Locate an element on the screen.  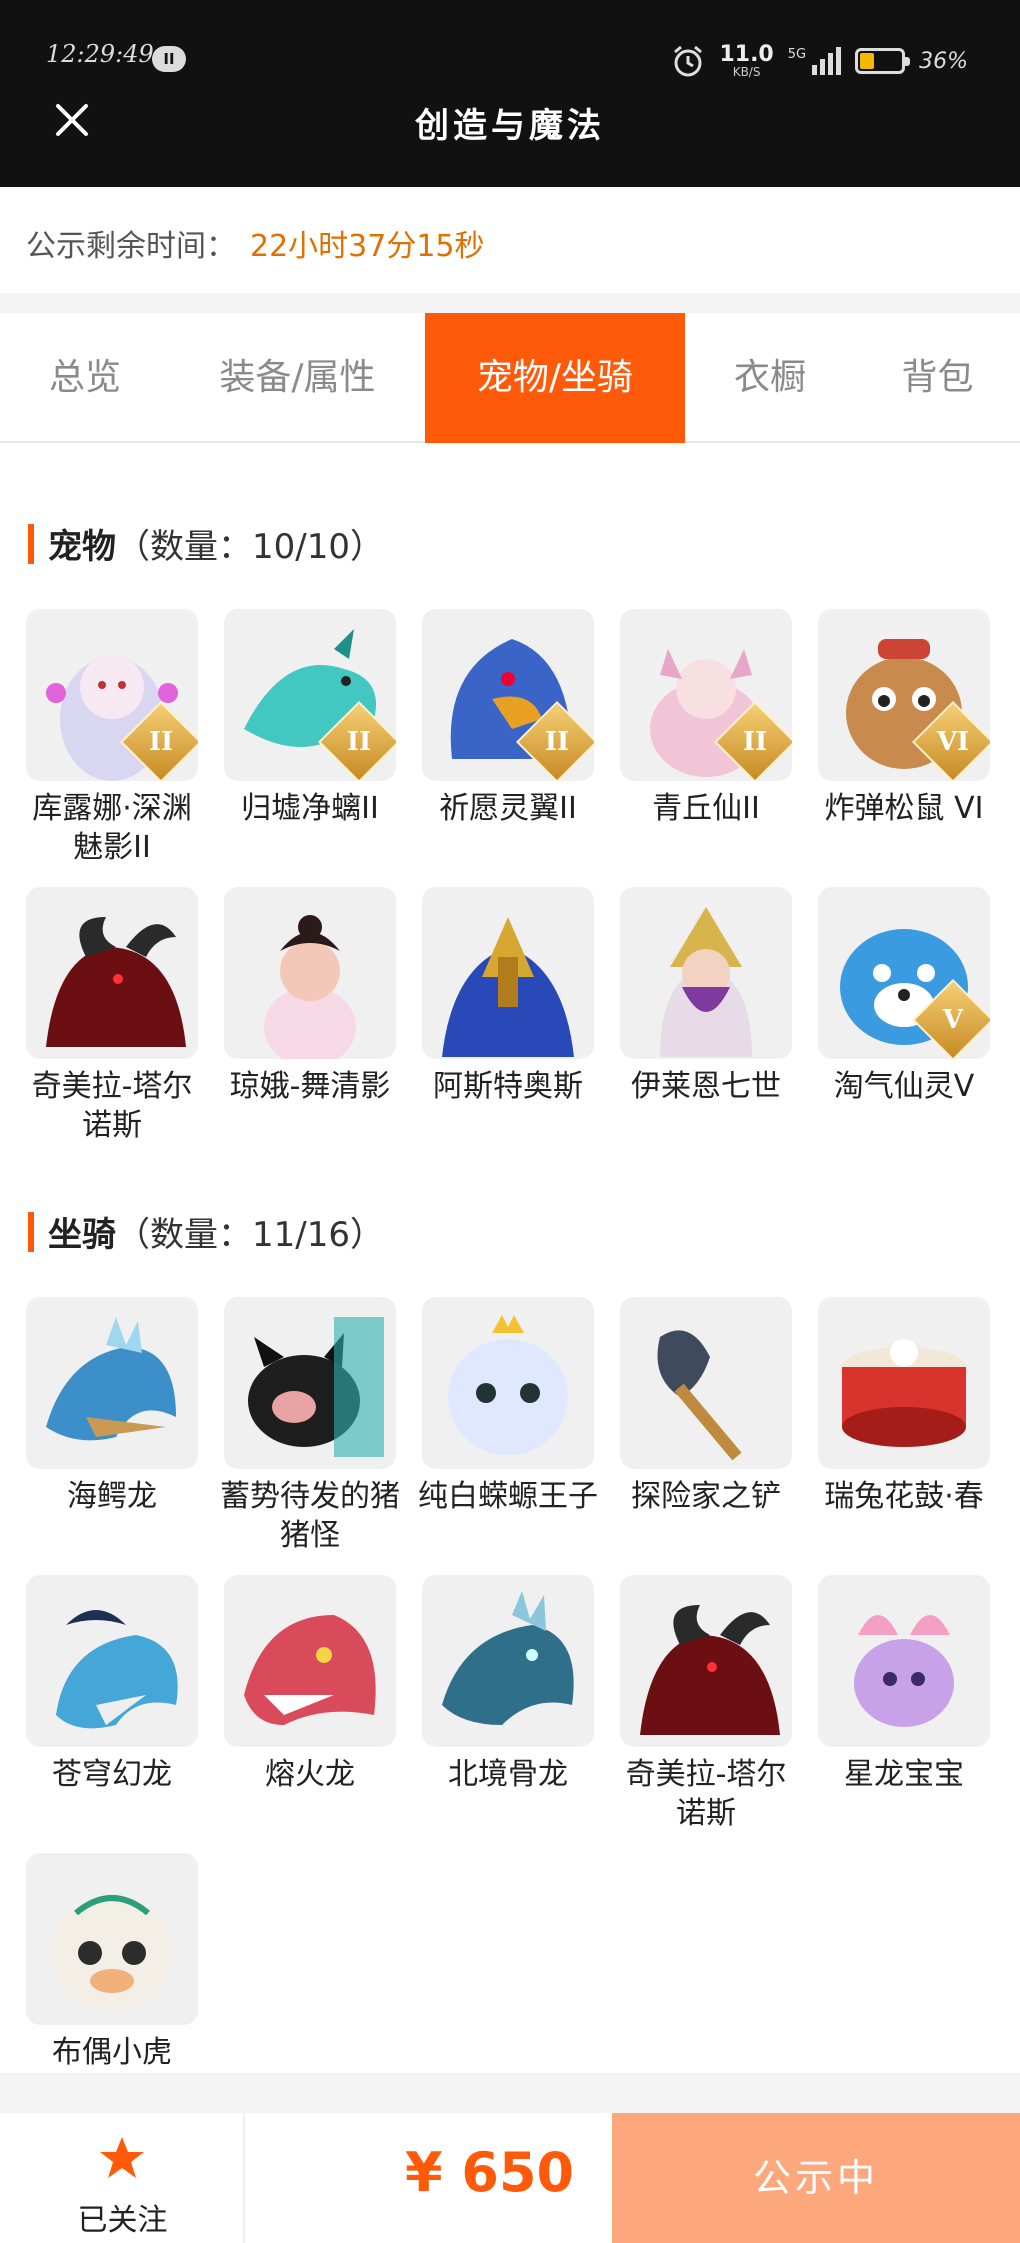
pets-item: VI 炸弹松鼠 VI is located at coordinates (904, 738).